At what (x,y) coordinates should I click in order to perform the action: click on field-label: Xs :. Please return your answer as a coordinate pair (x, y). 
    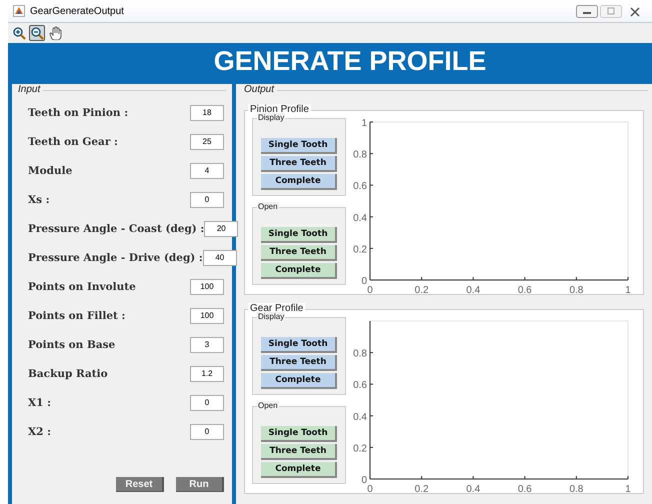
    Looking at the image, I should click on (39, 200).